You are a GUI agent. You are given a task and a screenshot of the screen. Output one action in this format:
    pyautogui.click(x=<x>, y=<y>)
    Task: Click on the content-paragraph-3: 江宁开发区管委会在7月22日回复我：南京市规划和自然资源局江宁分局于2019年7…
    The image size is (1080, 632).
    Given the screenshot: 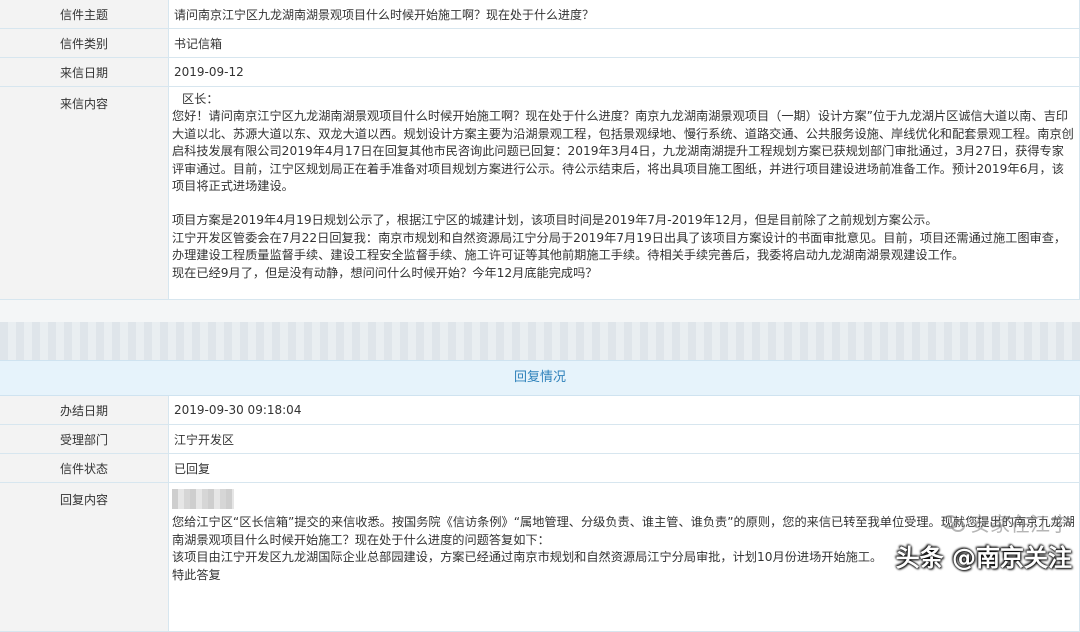 What is the action you would take?
    pyautogui.click(x=619, y=246)
    